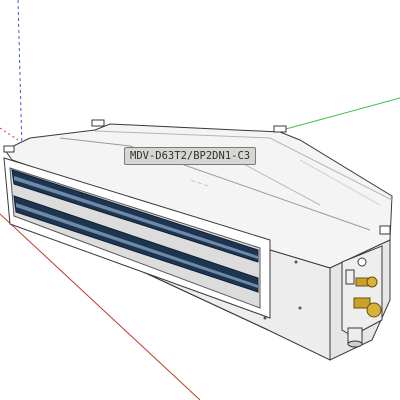 Image resolution: width=400 pixels, height=400 pixels. Describe the element at coordinates (362, 262) in the screenshot. I see `electrical-port` at that location.